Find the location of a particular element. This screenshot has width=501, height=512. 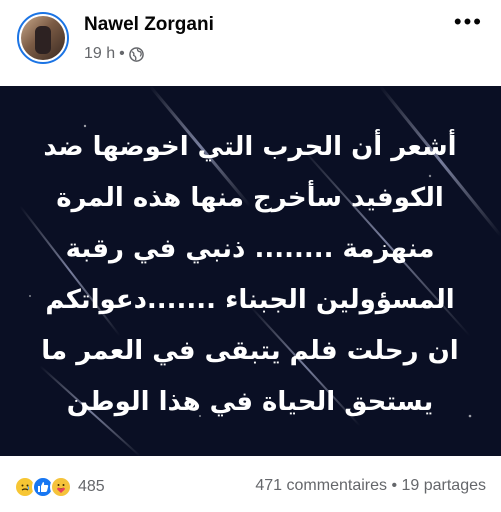

post-meta: 19 h • is located at coordinates (114, 54).